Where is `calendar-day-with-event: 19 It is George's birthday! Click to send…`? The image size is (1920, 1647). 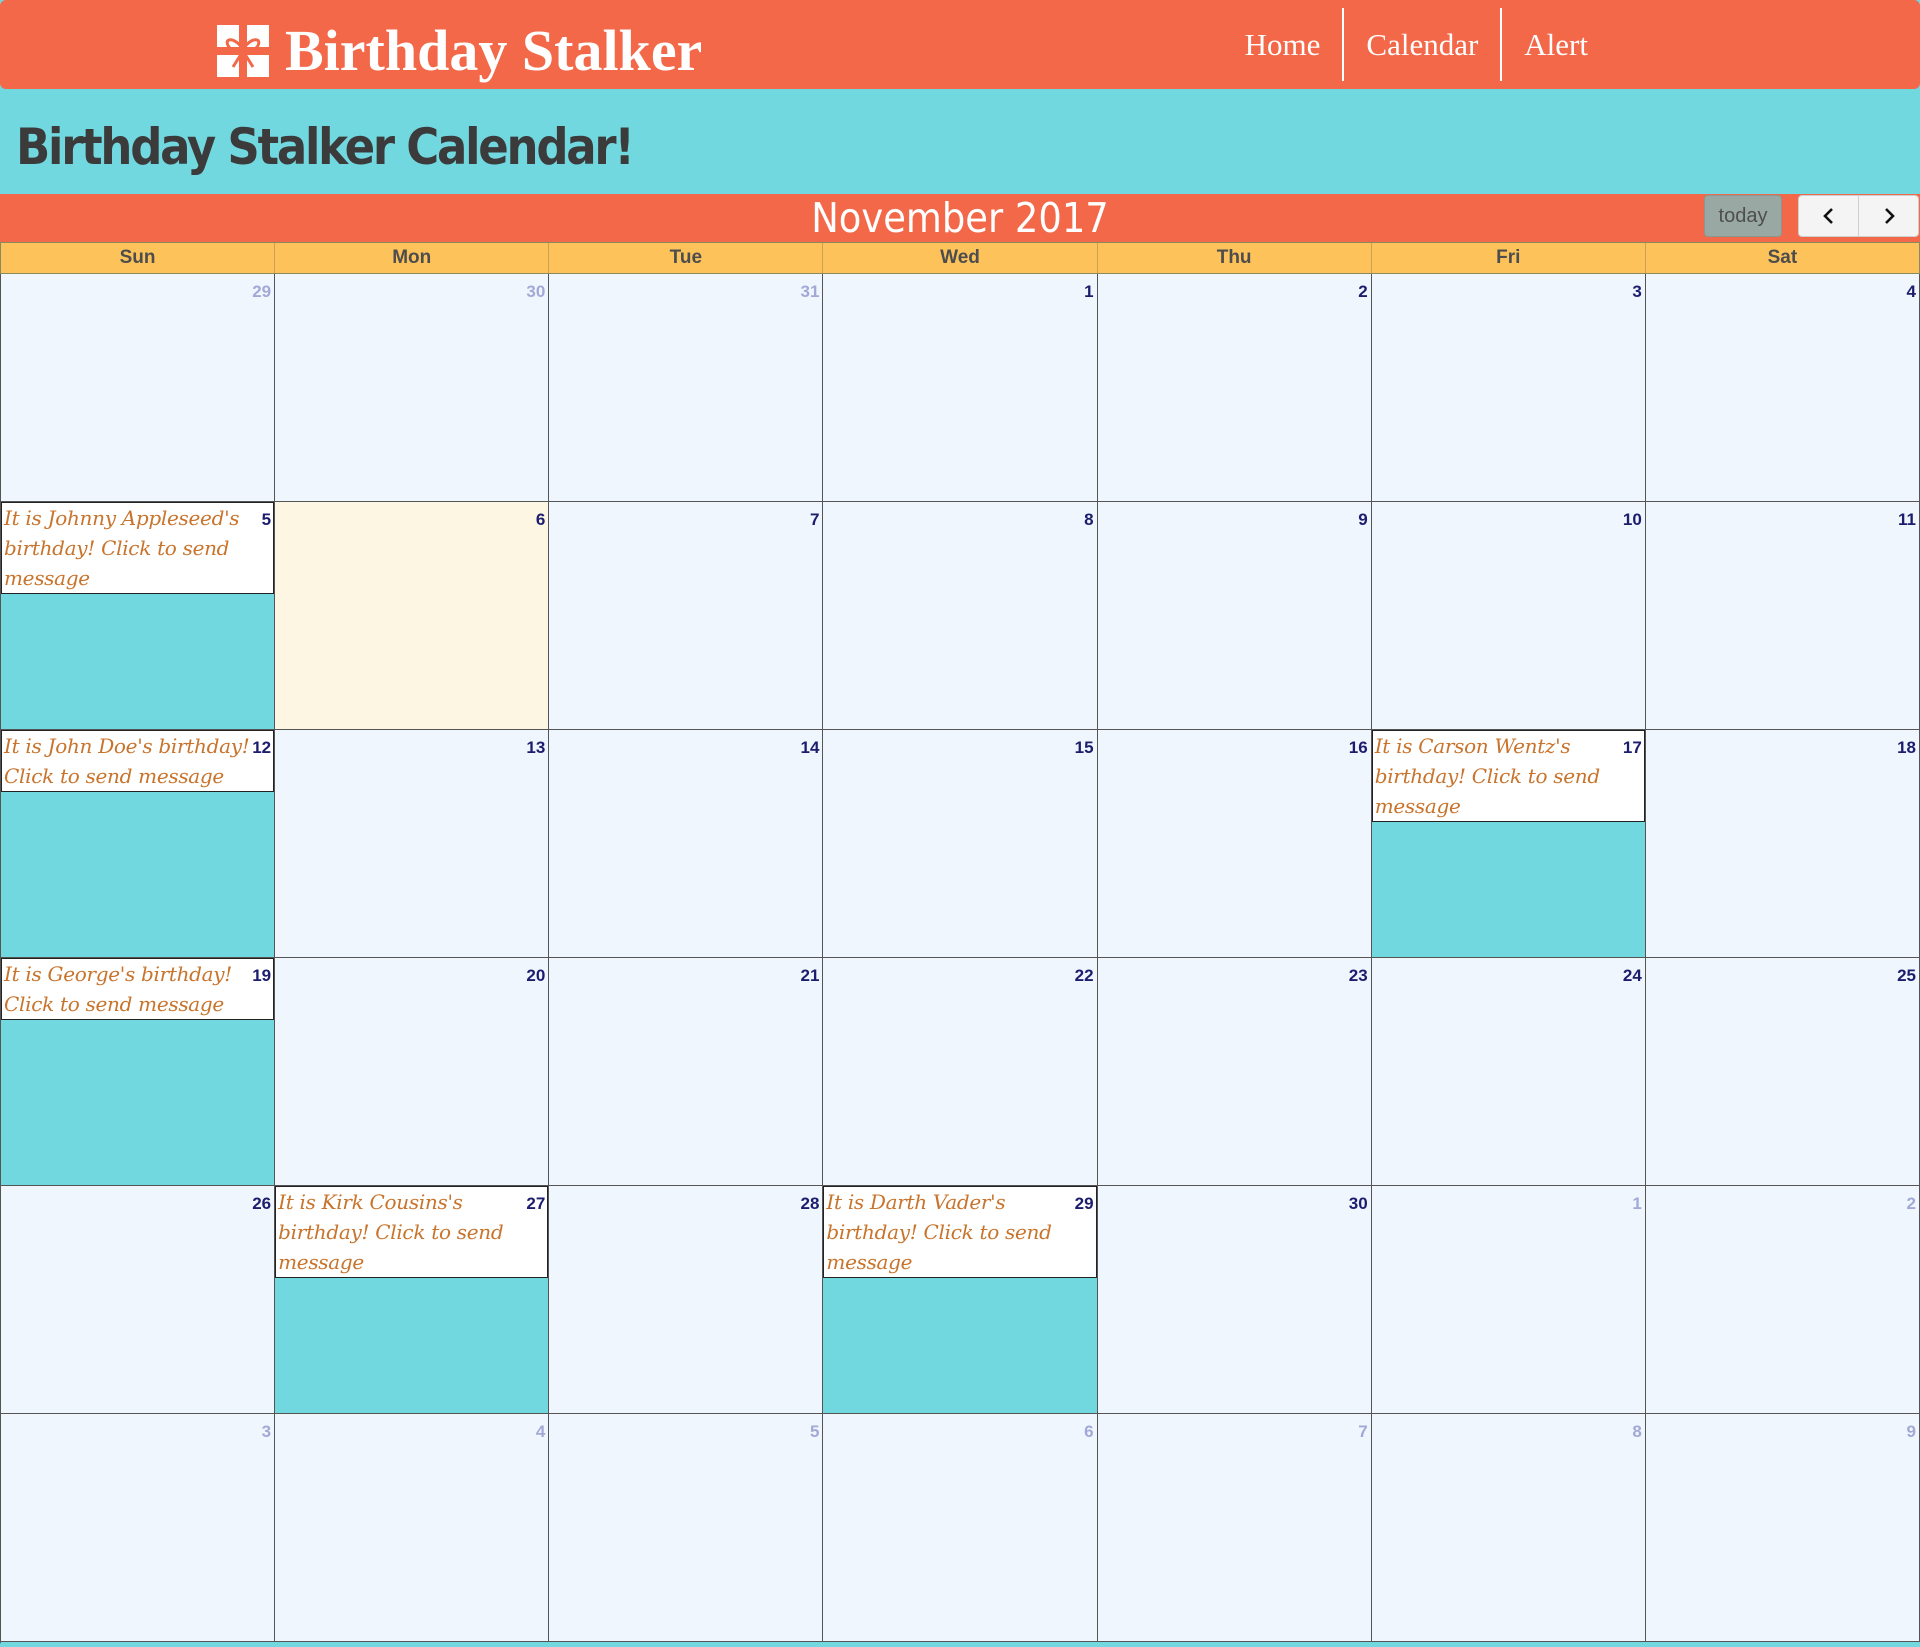
calendar-day-with-event: 19 It is George's birthday! Click to send… is located at coordinates (138, 1072).